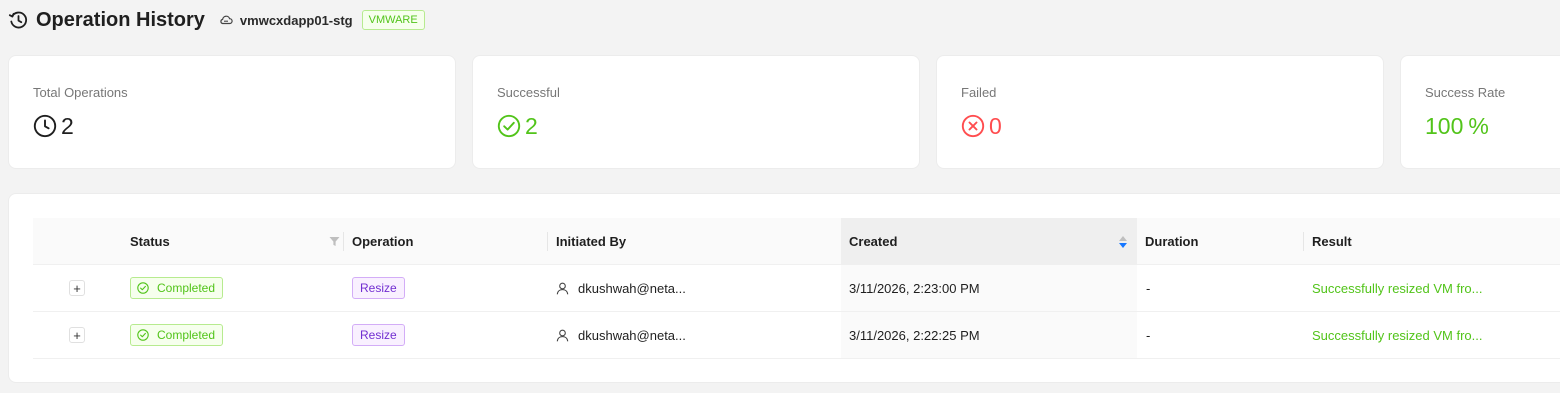 Image resolution: width=1560 pixels, height=393 pixels. I want to click on column-header-status: Status, so click(235, 241).